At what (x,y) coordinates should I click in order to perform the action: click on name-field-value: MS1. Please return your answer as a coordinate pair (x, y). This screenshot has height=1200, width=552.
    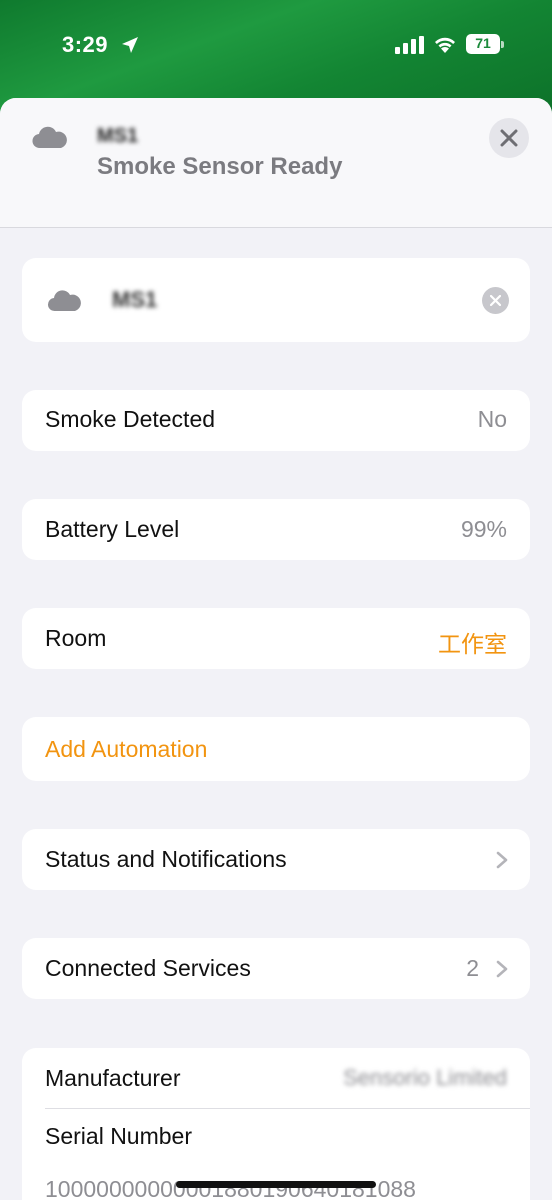
    Looking at the image, I should click on (134, 300).